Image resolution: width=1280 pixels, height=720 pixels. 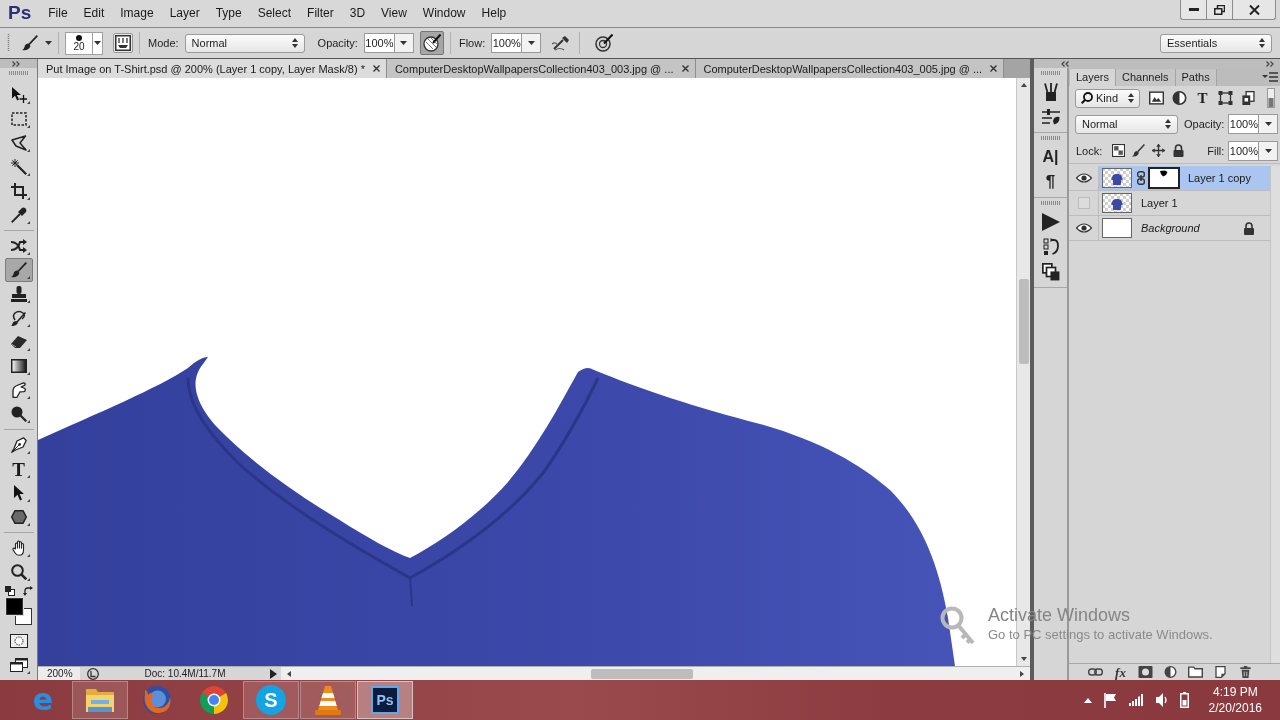 I want to click on taskbar-app-button: Ps, so click(x=385, y=700).